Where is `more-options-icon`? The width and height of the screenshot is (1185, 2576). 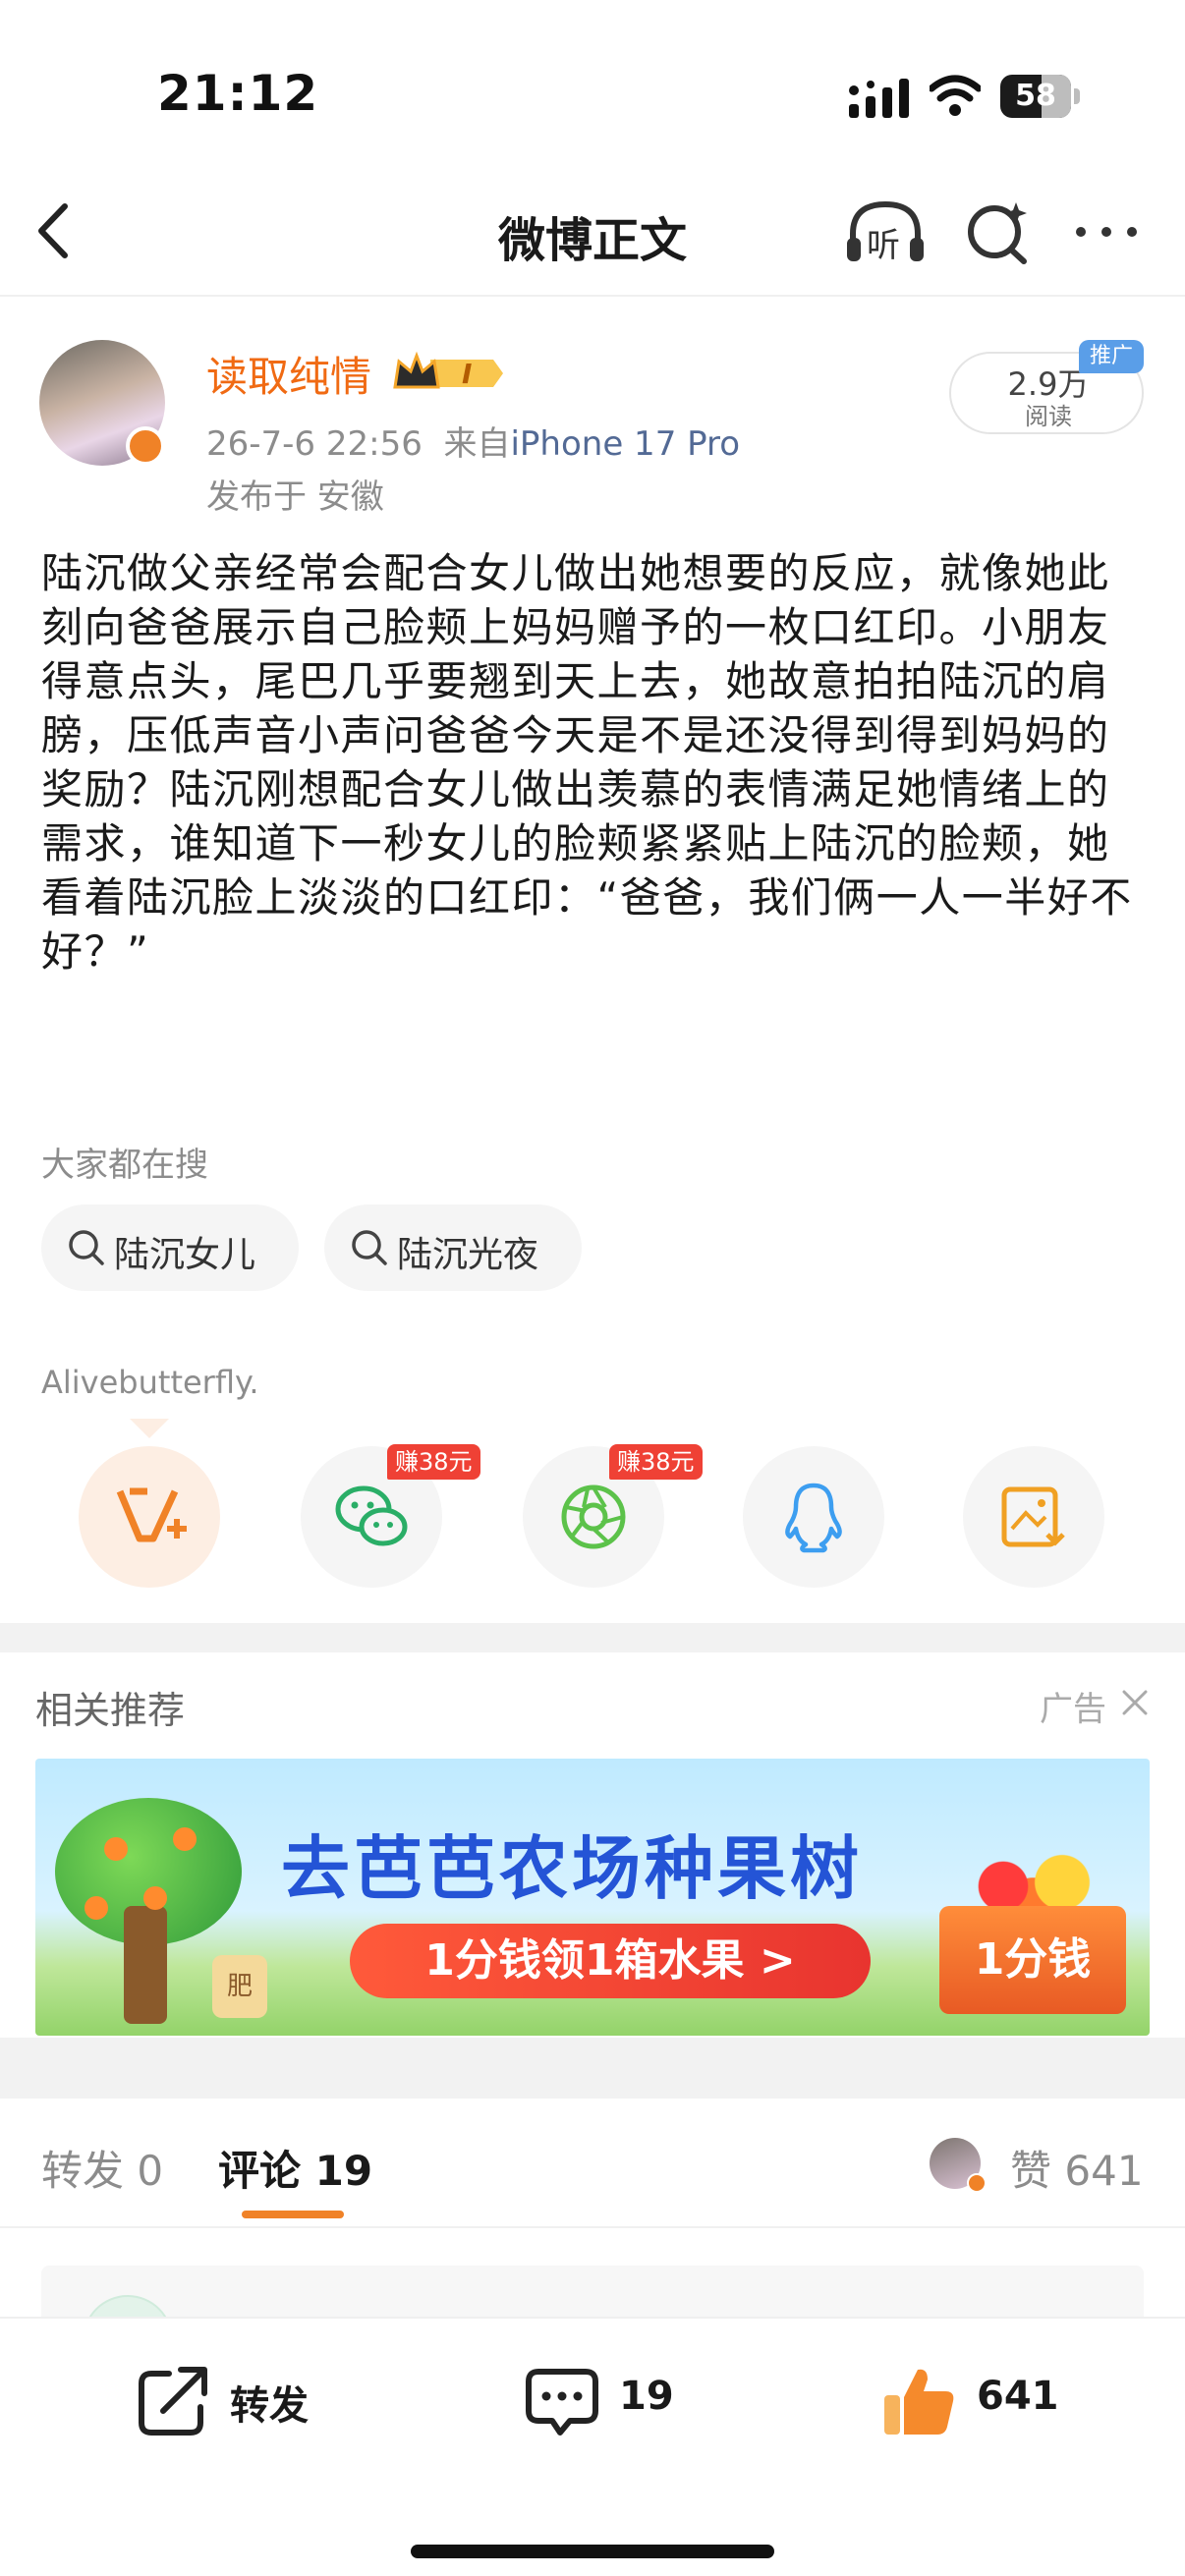
more-options-icon is located at coordinates (1107, 232).